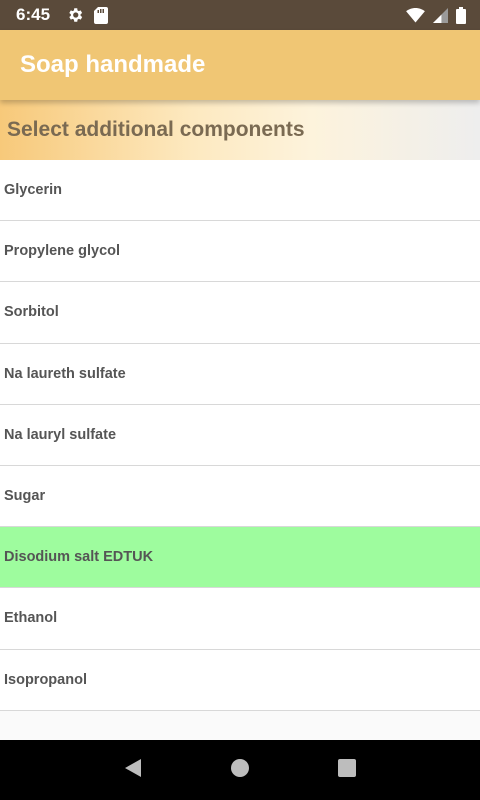 Image resolution: width=480 pixels, height=800 pixels. I want to click on list-item-ethanol: Ethanol, so click(240, 619).